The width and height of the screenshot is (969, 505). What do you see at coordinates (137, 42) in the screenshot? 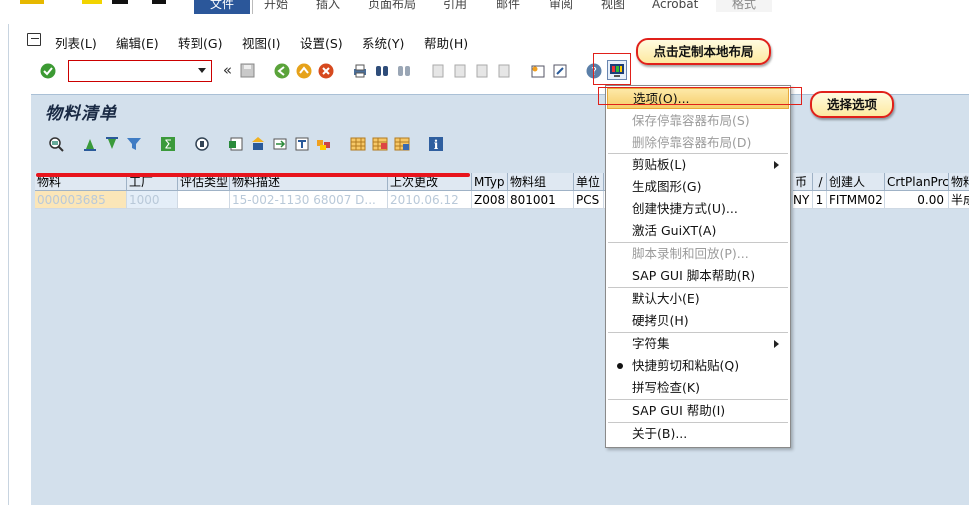
I see `menu-edit: 编辑(E)` at bounding box center [137, 42].